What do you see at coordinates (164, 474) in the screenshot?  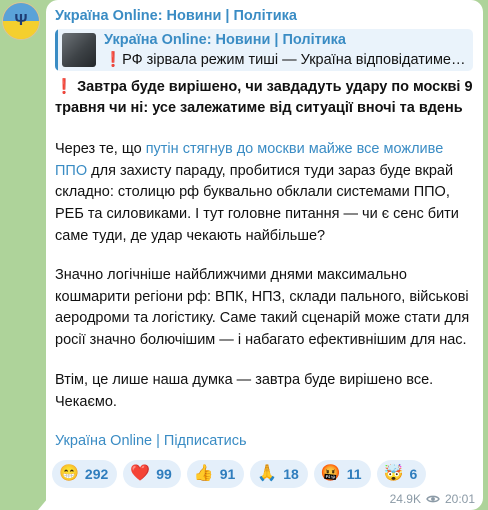 I see `reaction-count: 99` at bounding box center [164, 474].